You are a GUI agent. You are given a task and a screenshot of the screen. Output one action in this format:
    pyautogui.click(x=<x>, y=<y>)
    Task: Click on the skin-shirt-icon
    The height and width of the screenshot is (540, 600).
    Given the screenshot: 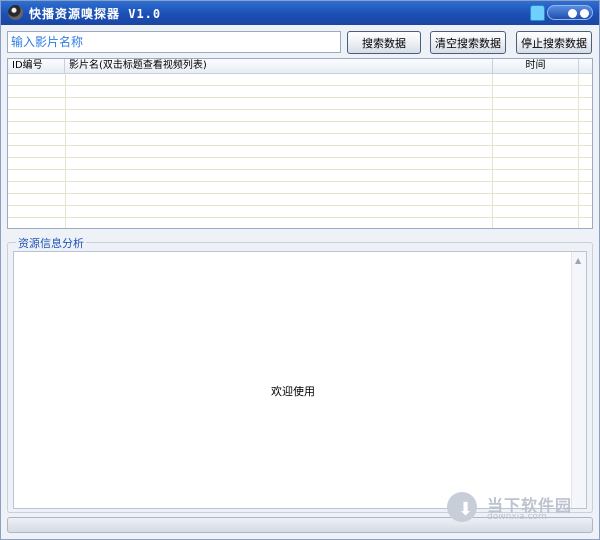 What is the action you would take?
    pyautogui.click(x=537, y=13)
    